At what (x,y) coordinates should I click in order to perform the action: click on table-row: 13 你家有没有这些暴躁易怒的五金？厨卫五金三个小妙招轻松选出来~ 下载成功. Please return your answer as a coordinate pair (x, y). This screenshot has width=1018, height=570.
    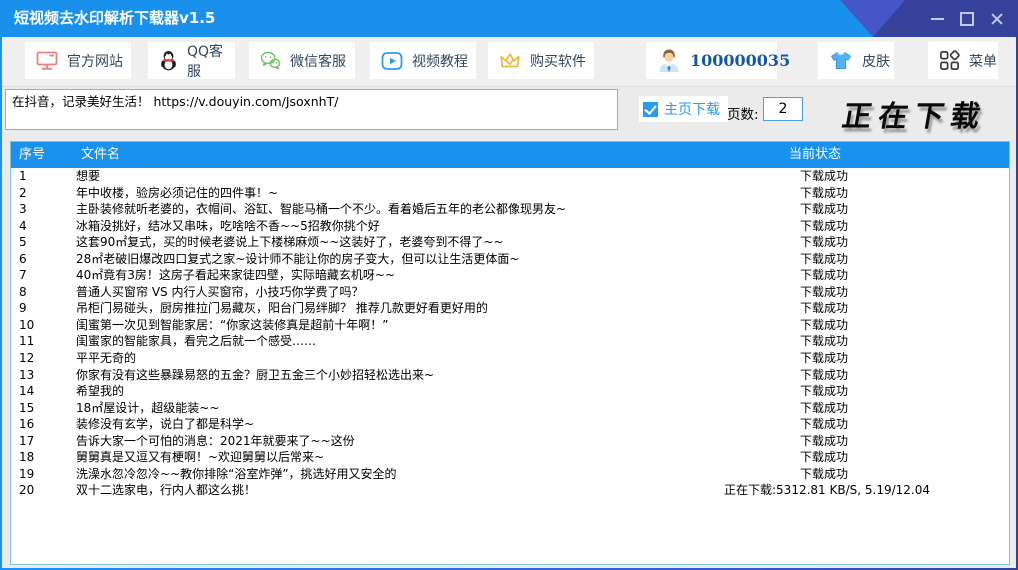
    Looking at the image, I should click on (510, 375).